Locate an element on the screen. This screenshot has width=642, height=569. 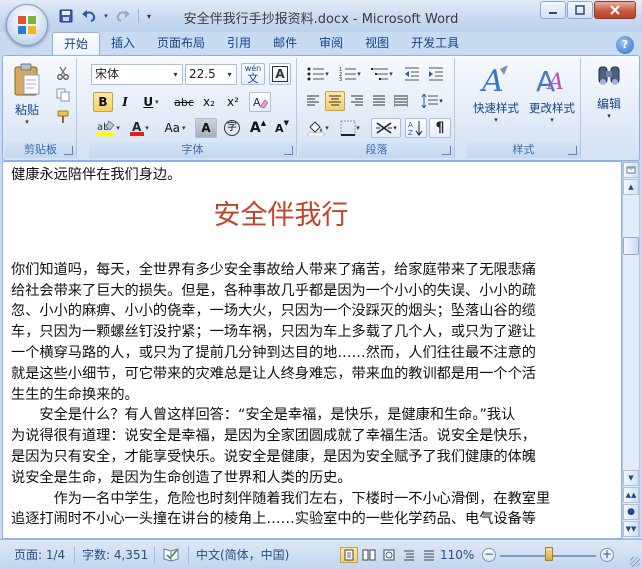
zoom-level: 110% is located at coordinates (457, 555).